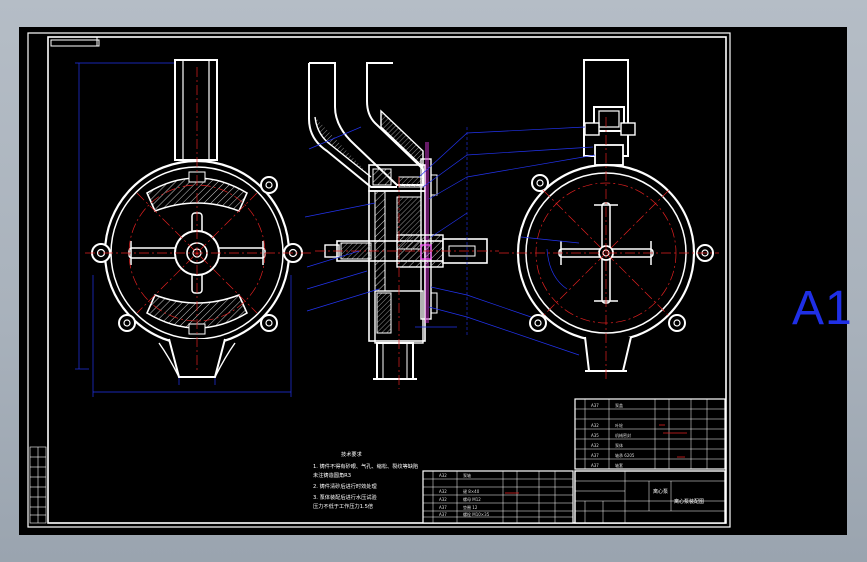 This screenshot has height=562, width=867. What do you see at coordinates (345, 497) in the screenshot?
I see `tech-req-line-4: 3. 泵体装配后进行水压试验` at bounding box center [345, 497].